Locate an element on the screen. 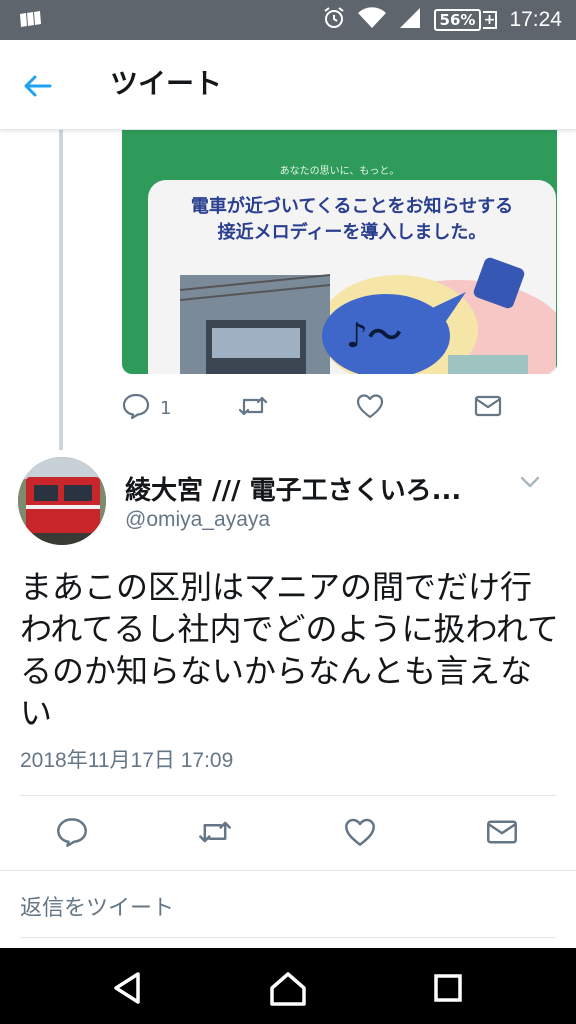 This screenshot has height=1024, width=576. battery-icon: 56% + is located at coordinates (465, 20).